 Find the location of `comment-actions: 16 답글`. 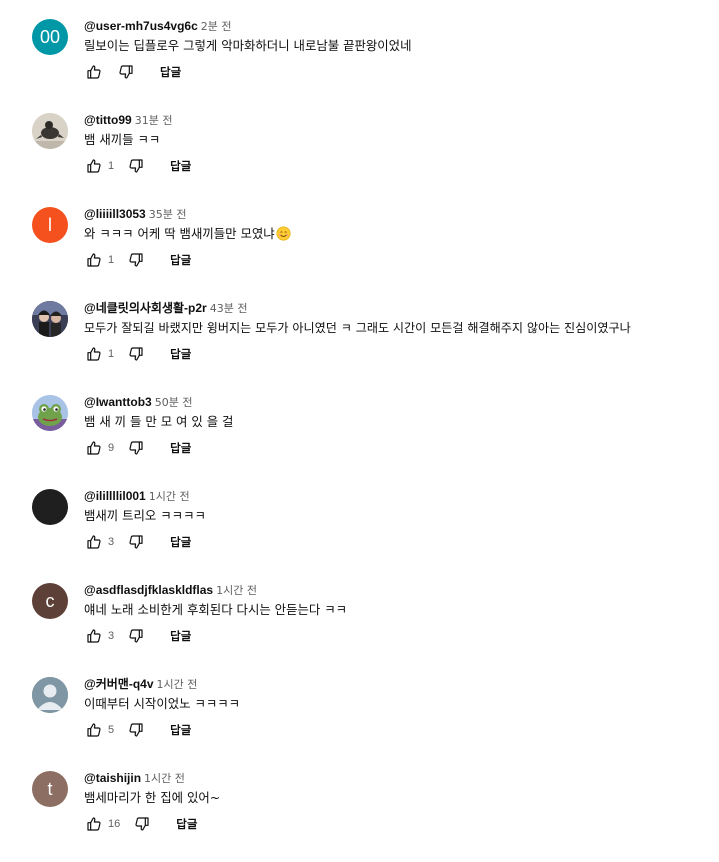

comment-actions: 16 답글 is located at coordinates (140, 824).